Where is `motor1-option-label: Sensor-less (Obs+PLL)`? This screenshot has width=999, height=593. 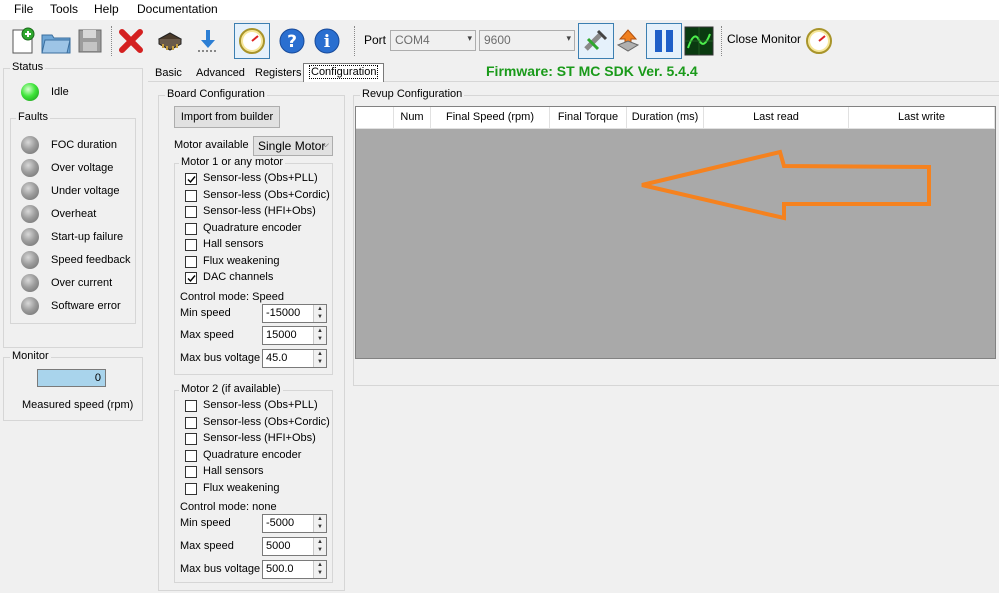 motor1-option-label: Sensor-less (Obs+PLL) is located at coordinates (260, 178).